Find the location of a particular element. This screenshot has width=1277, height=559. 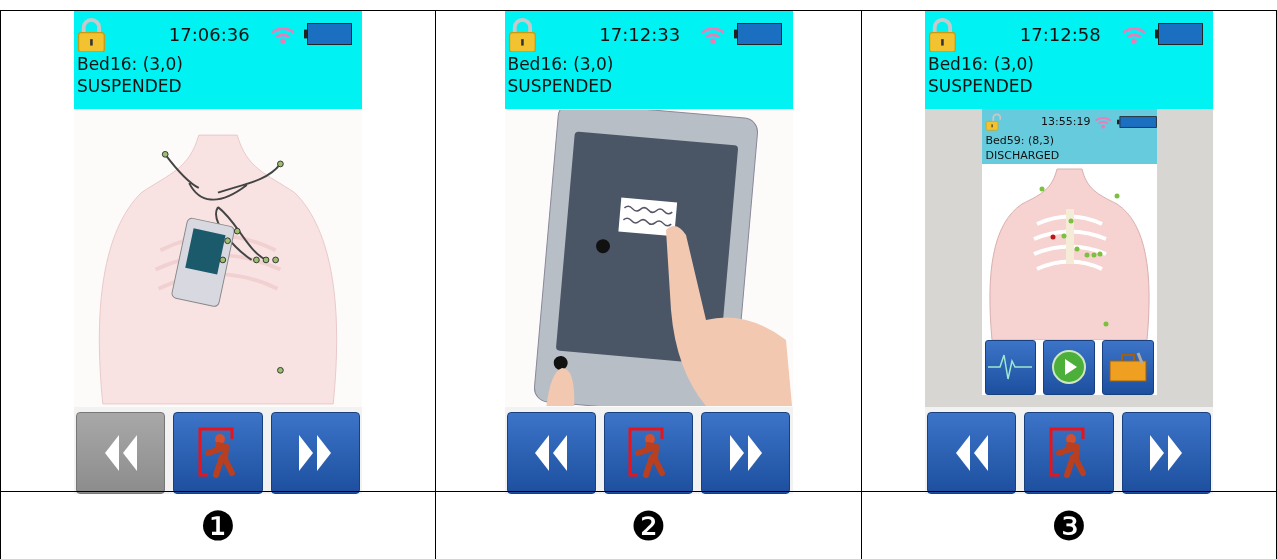

status-label: DISCHARGED is located at coordinates (1022, 155).